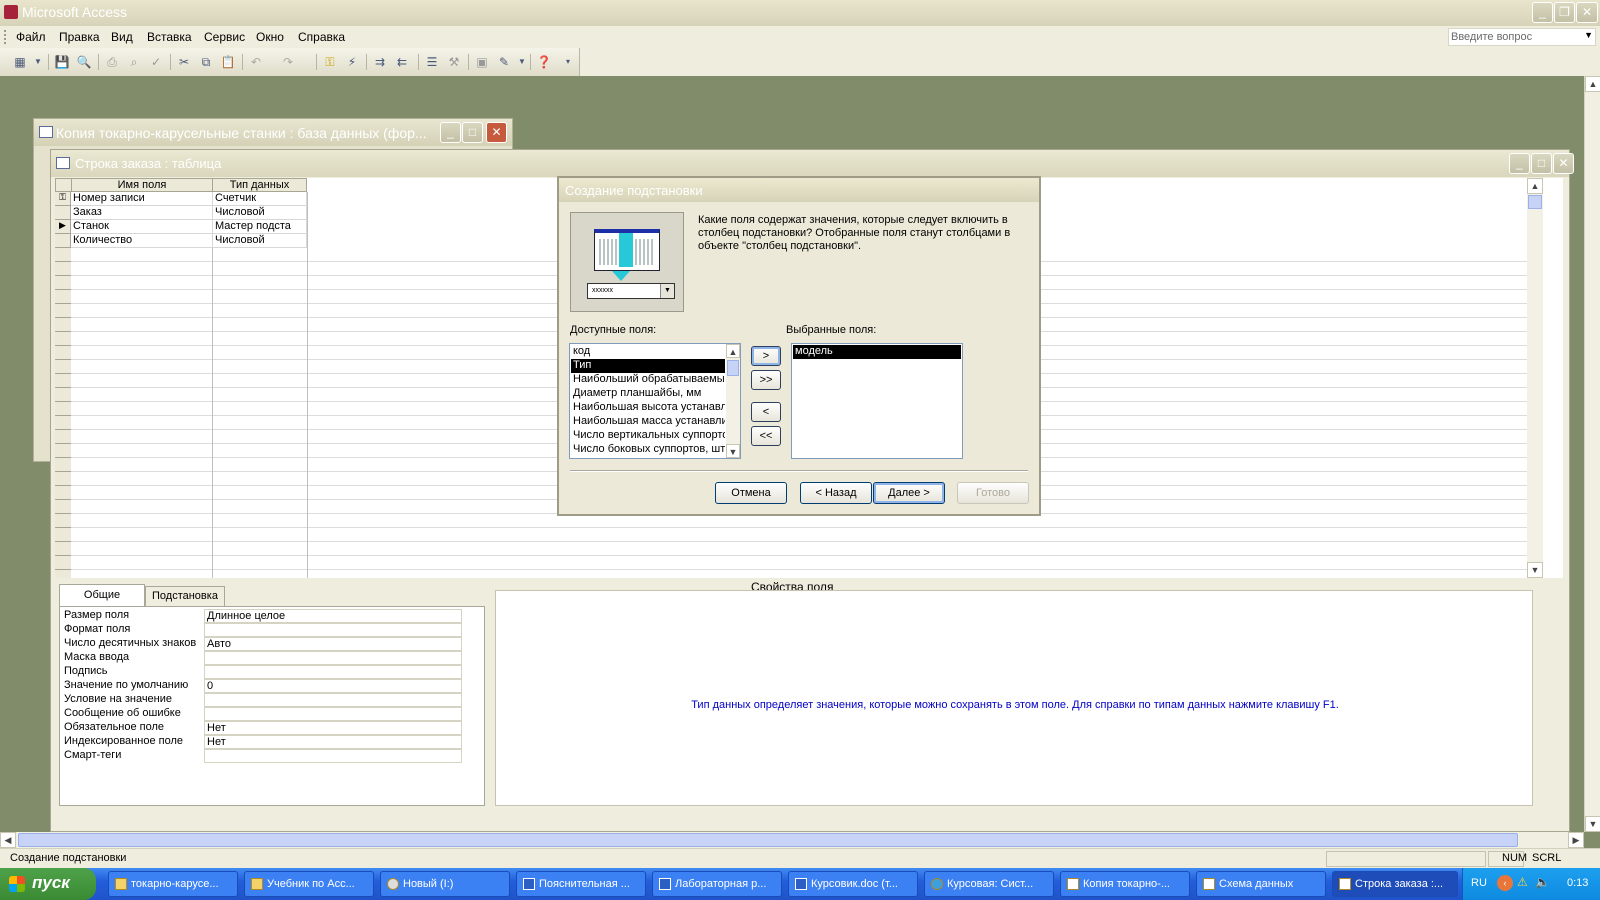  Describe the element at coordinates (648, 352) in the screenshot. I see `list-item: код` at that location.